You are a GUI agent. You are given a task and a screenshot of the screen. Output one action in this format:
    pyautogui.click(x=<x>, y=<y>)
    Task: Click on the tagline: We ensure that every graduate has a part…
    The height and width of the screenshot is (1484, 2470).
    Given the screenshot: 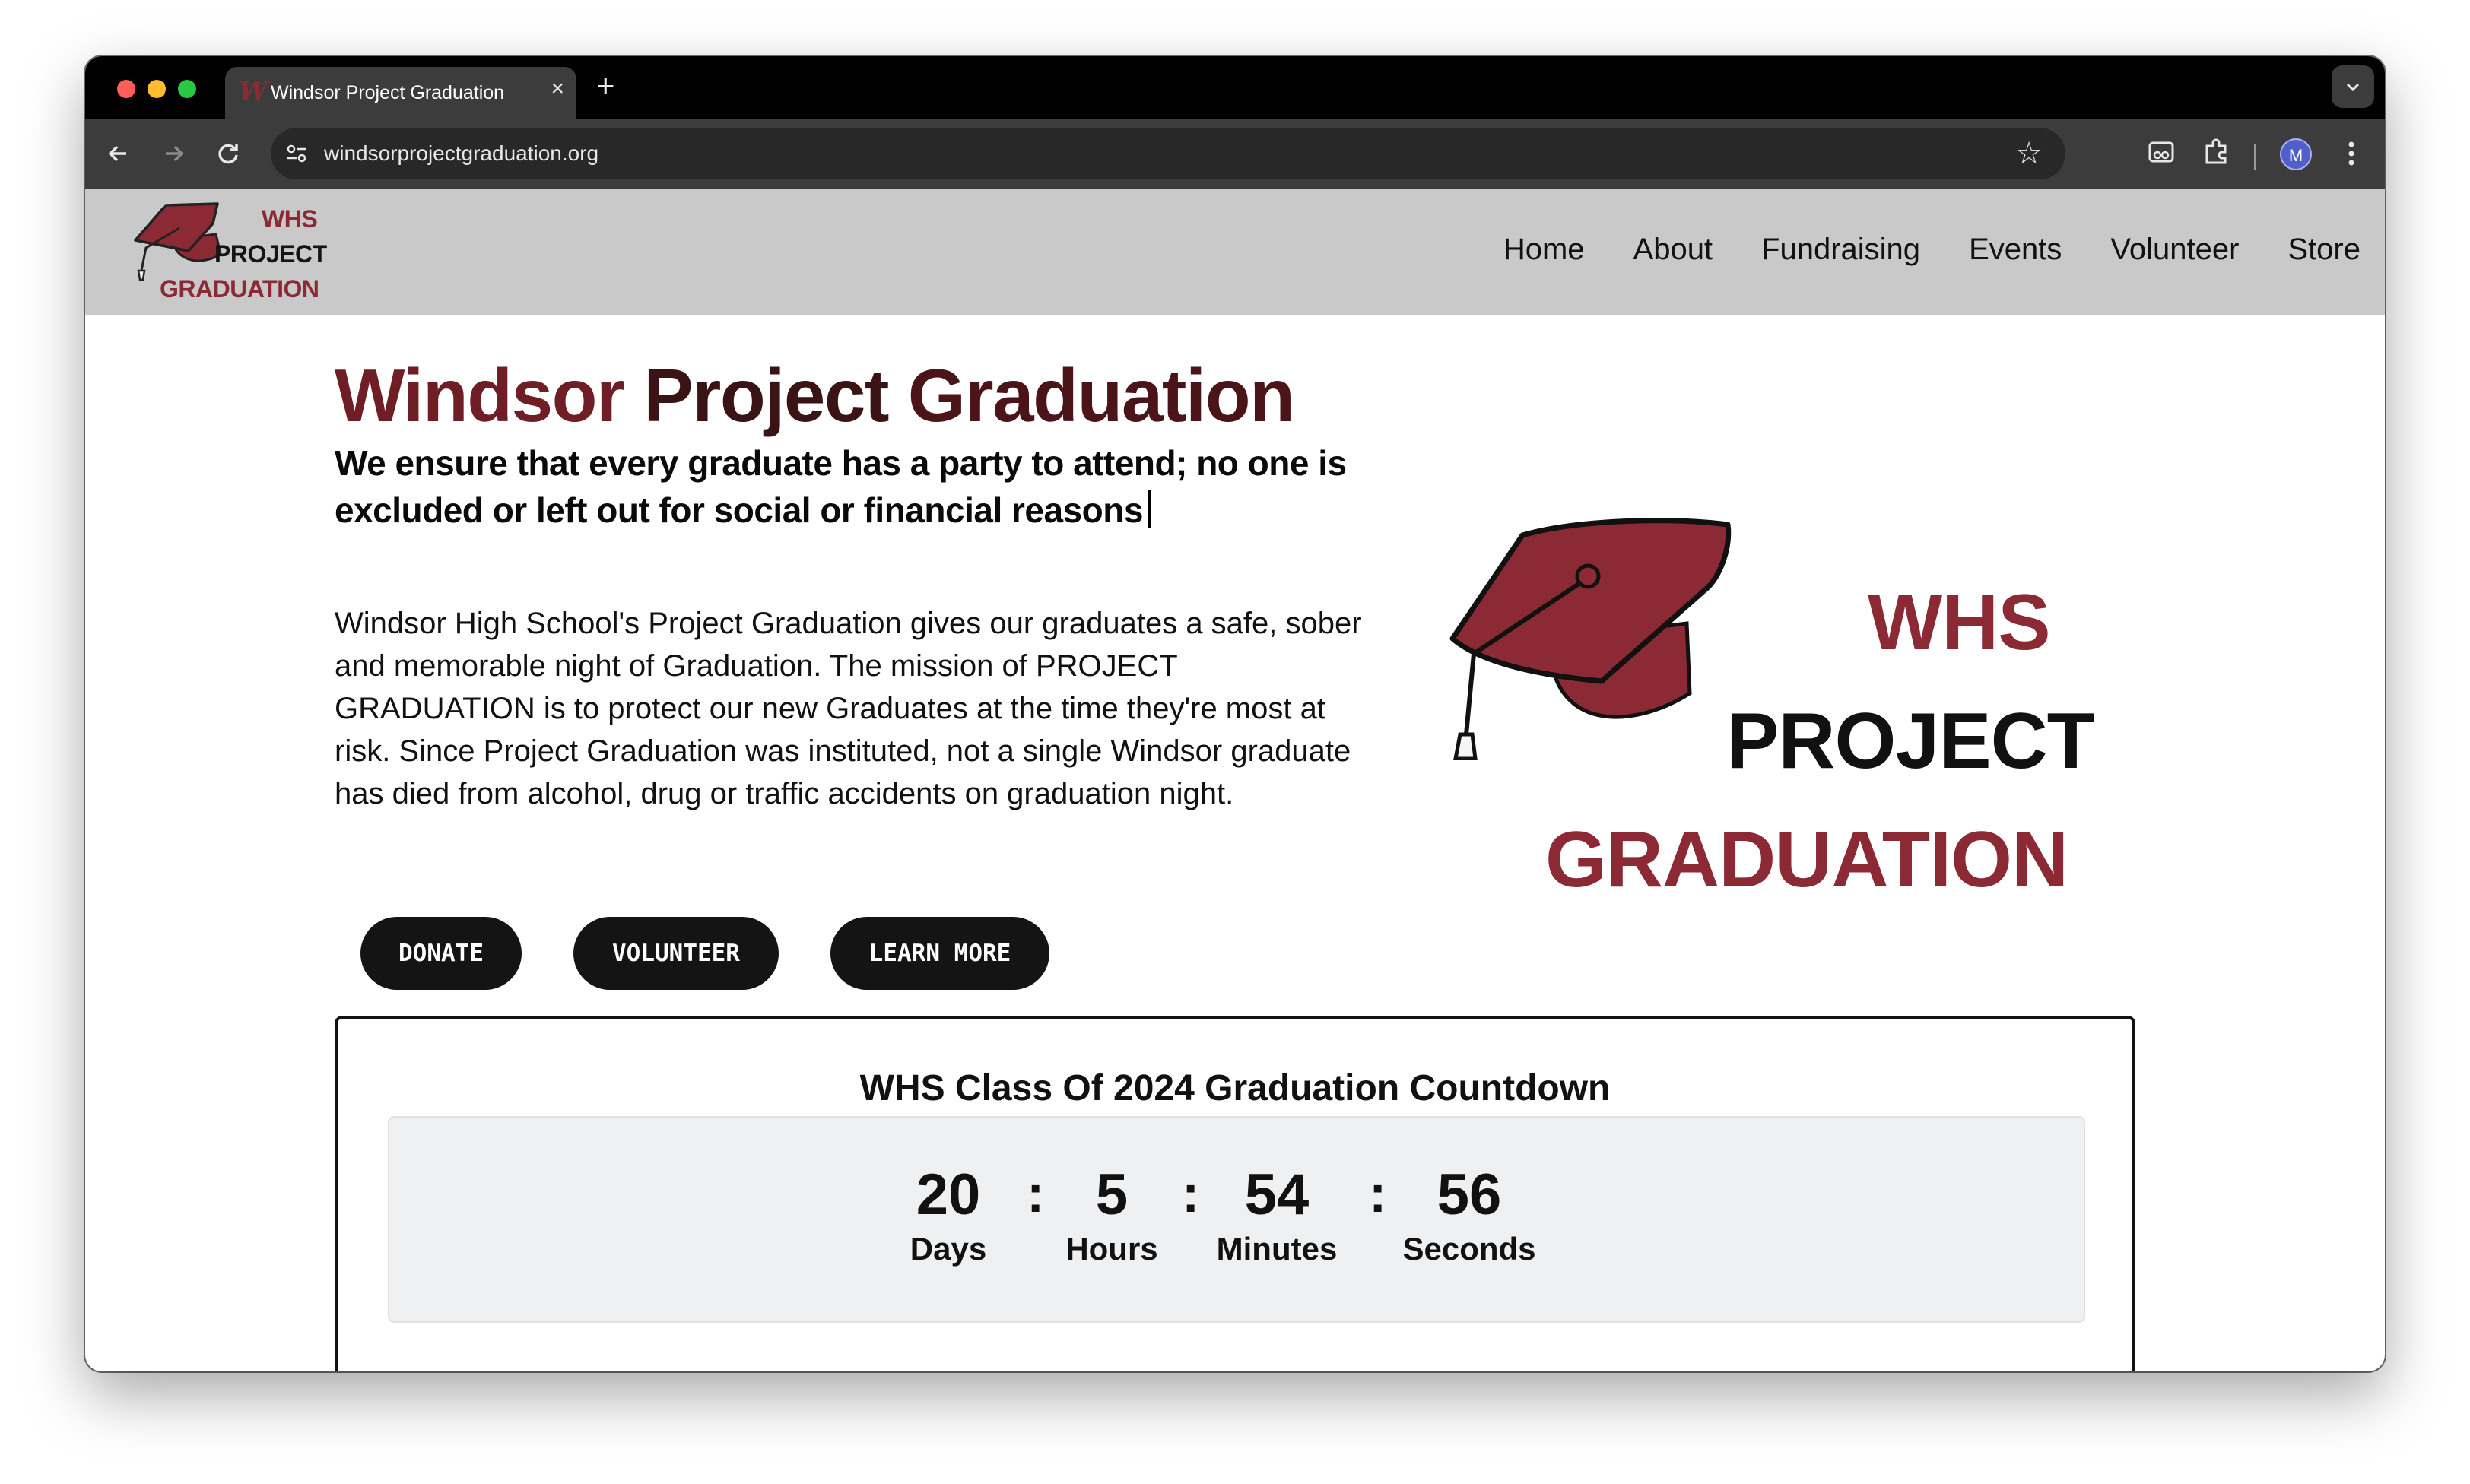 What is the action you would take?
    pyautogui.click(x=860, y=486)
    